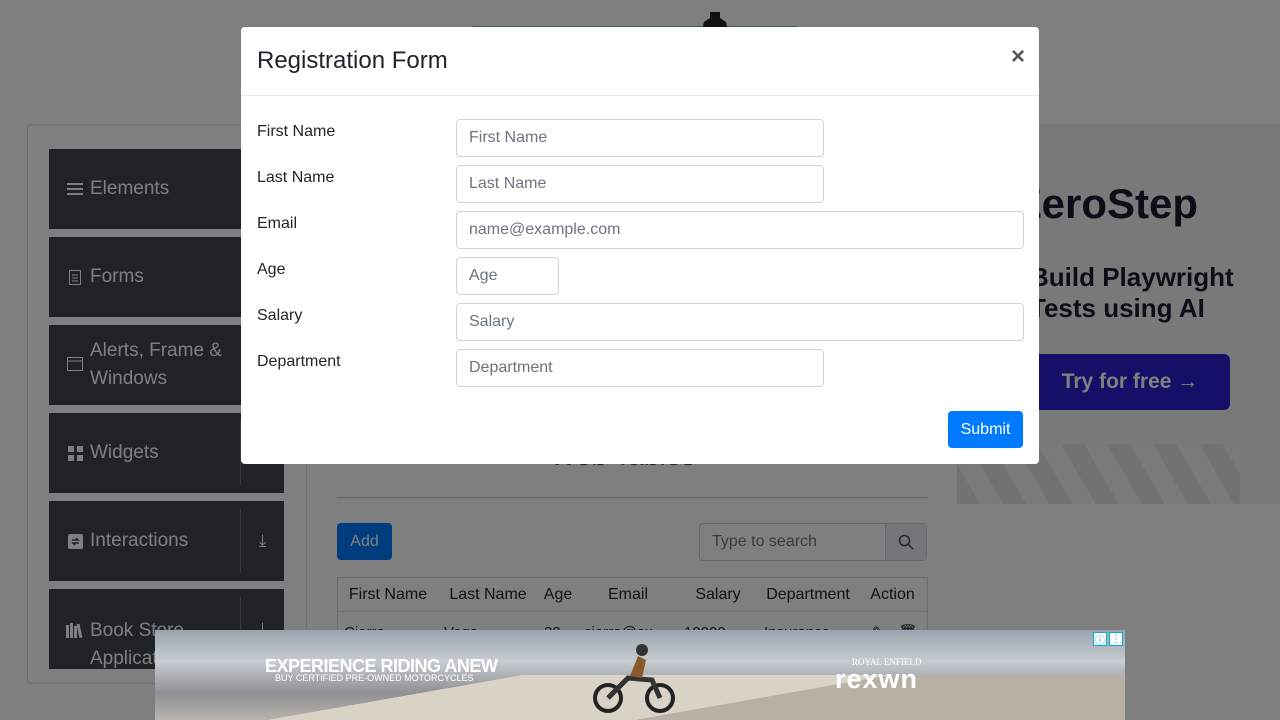 Image resolution: width=1280 pixels, height=720 pixels. What do you see at coordinates (280, 315) in the screenshot?
I see `salary-label: Salary` at bounding box center [280, 315].